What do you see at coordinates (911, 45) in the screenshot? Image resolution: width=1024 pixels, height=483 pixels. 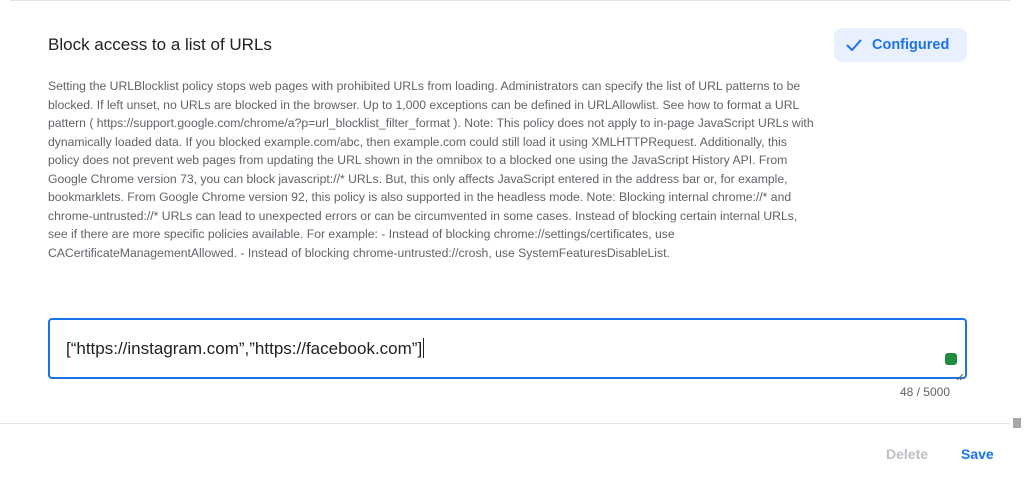 I see `status-label: Configured` at bounding box center [911, 45].